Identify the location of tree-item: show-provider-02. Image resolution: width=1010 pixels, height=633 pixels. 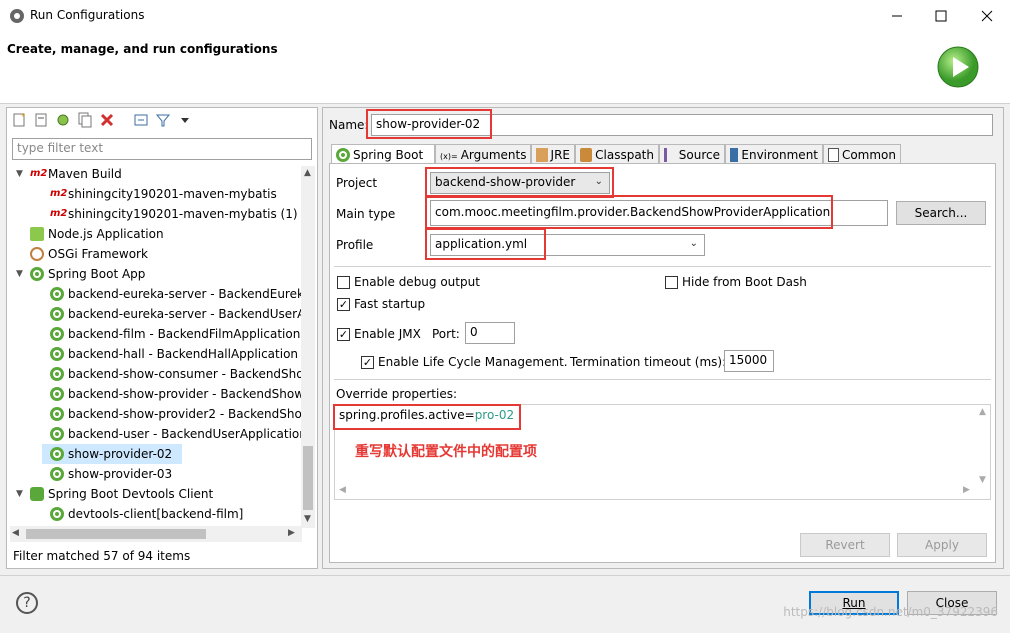
(112, 454).